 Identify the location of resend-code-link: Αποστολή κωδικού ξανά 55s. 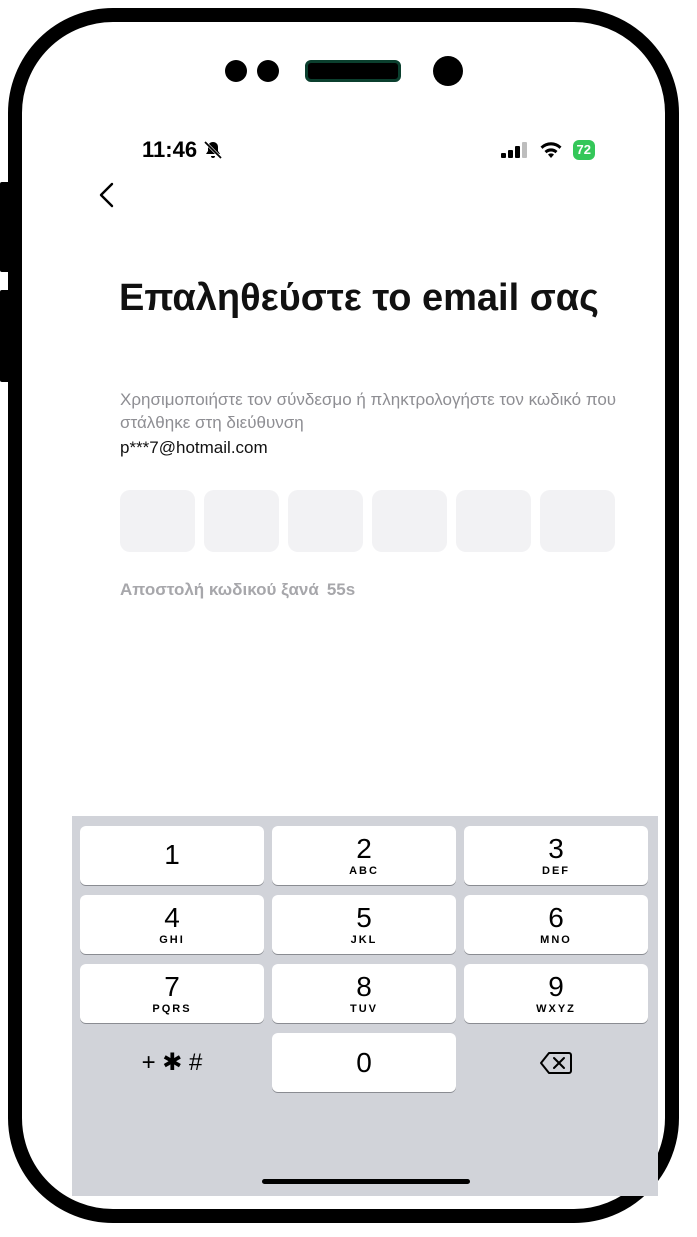
(237, 590).